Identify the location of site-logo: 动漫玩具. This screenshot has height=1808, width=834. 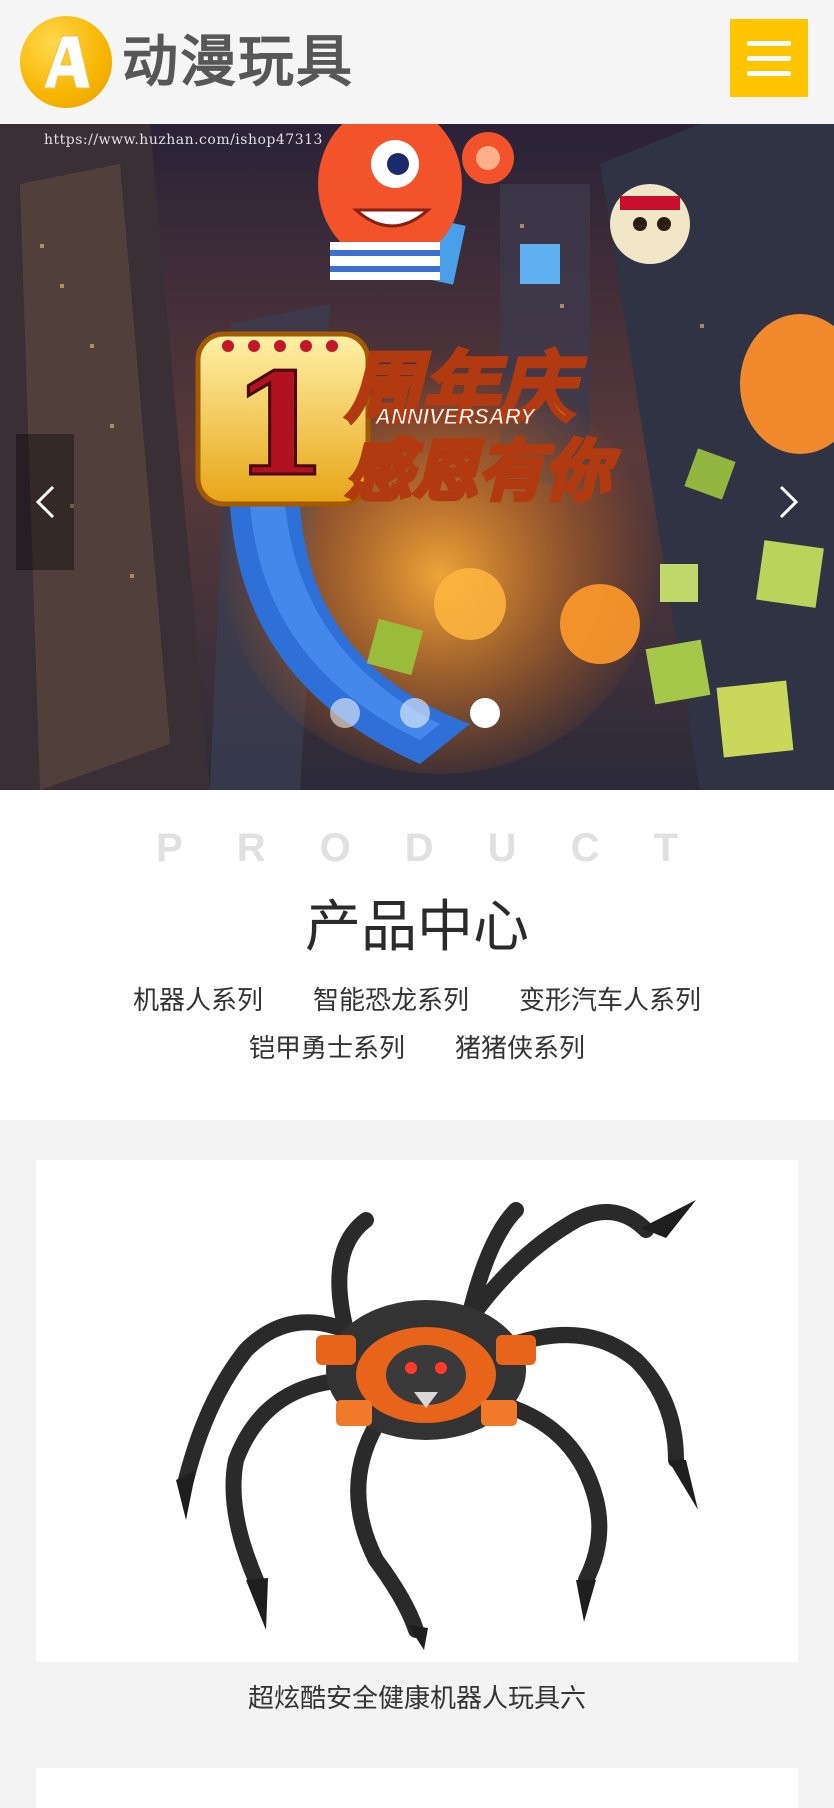
(187, 62).